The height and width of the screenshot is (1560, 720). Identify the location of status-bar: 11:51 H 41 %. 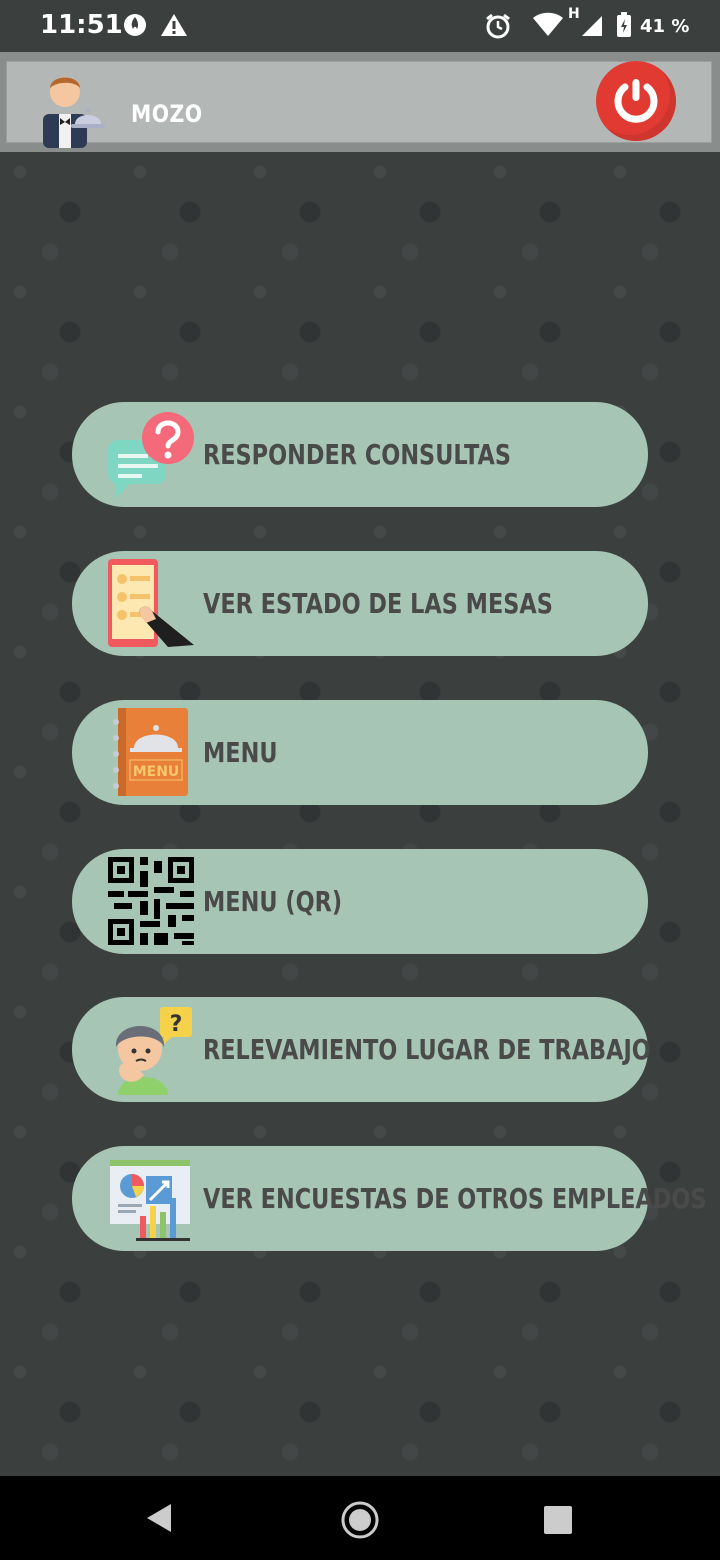
(360, 26).